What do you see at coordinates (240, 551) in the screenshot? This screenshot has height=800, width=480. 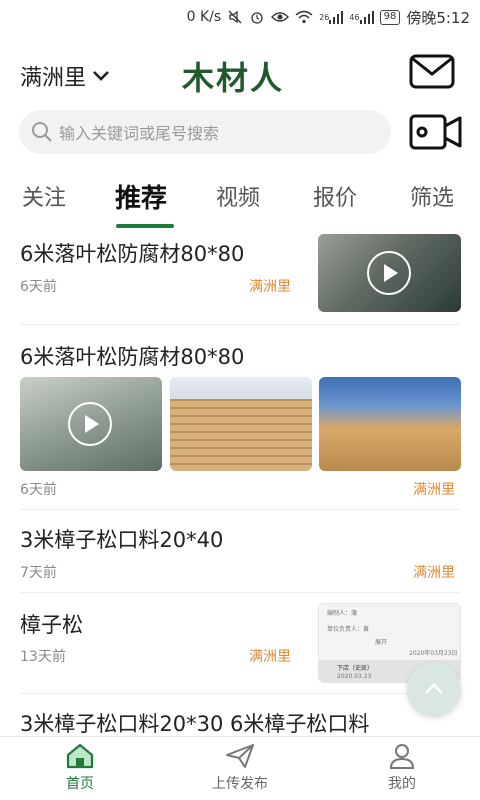 I see `list-item: 3米樟子松口料20*40 7天前 满洲里` at bounding box center [240, 551].